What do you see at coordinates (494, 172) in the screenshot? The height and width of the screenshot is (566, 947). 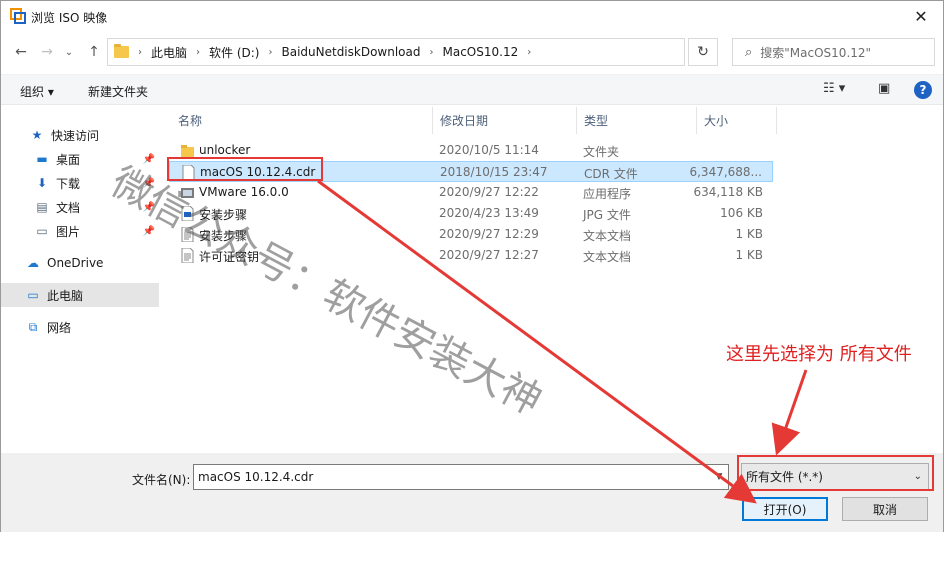 I see `file-date: 2018/10/15 23:47` at bounding box center [494, 172].